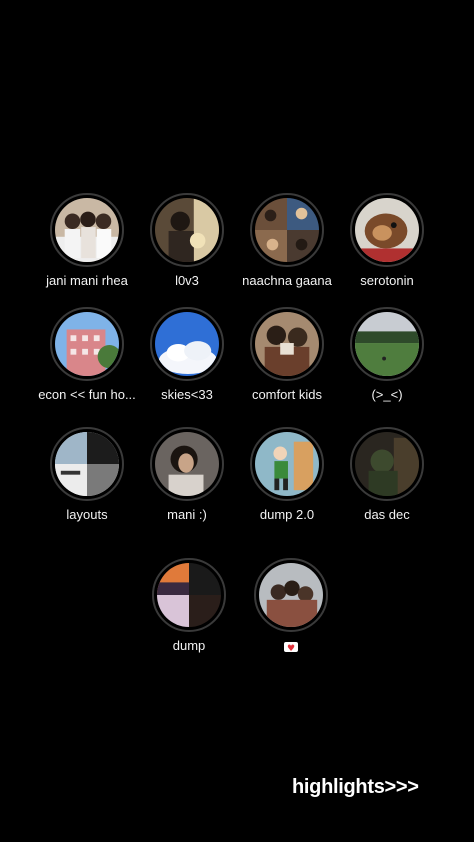  What do you see at coordinates (287, 280) in the screenshot?
I see `highlight-label: naachna gaana` at bounding box center [287, 280].